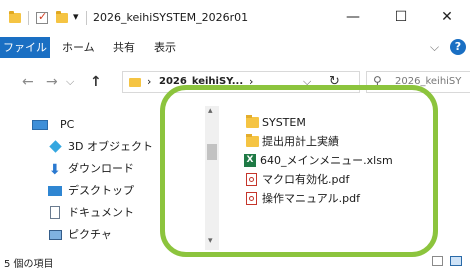 The width and height of the screenshot is (470, 270). I want to click on quick-access-dropdown-icon: ▾, so click(76, 16).